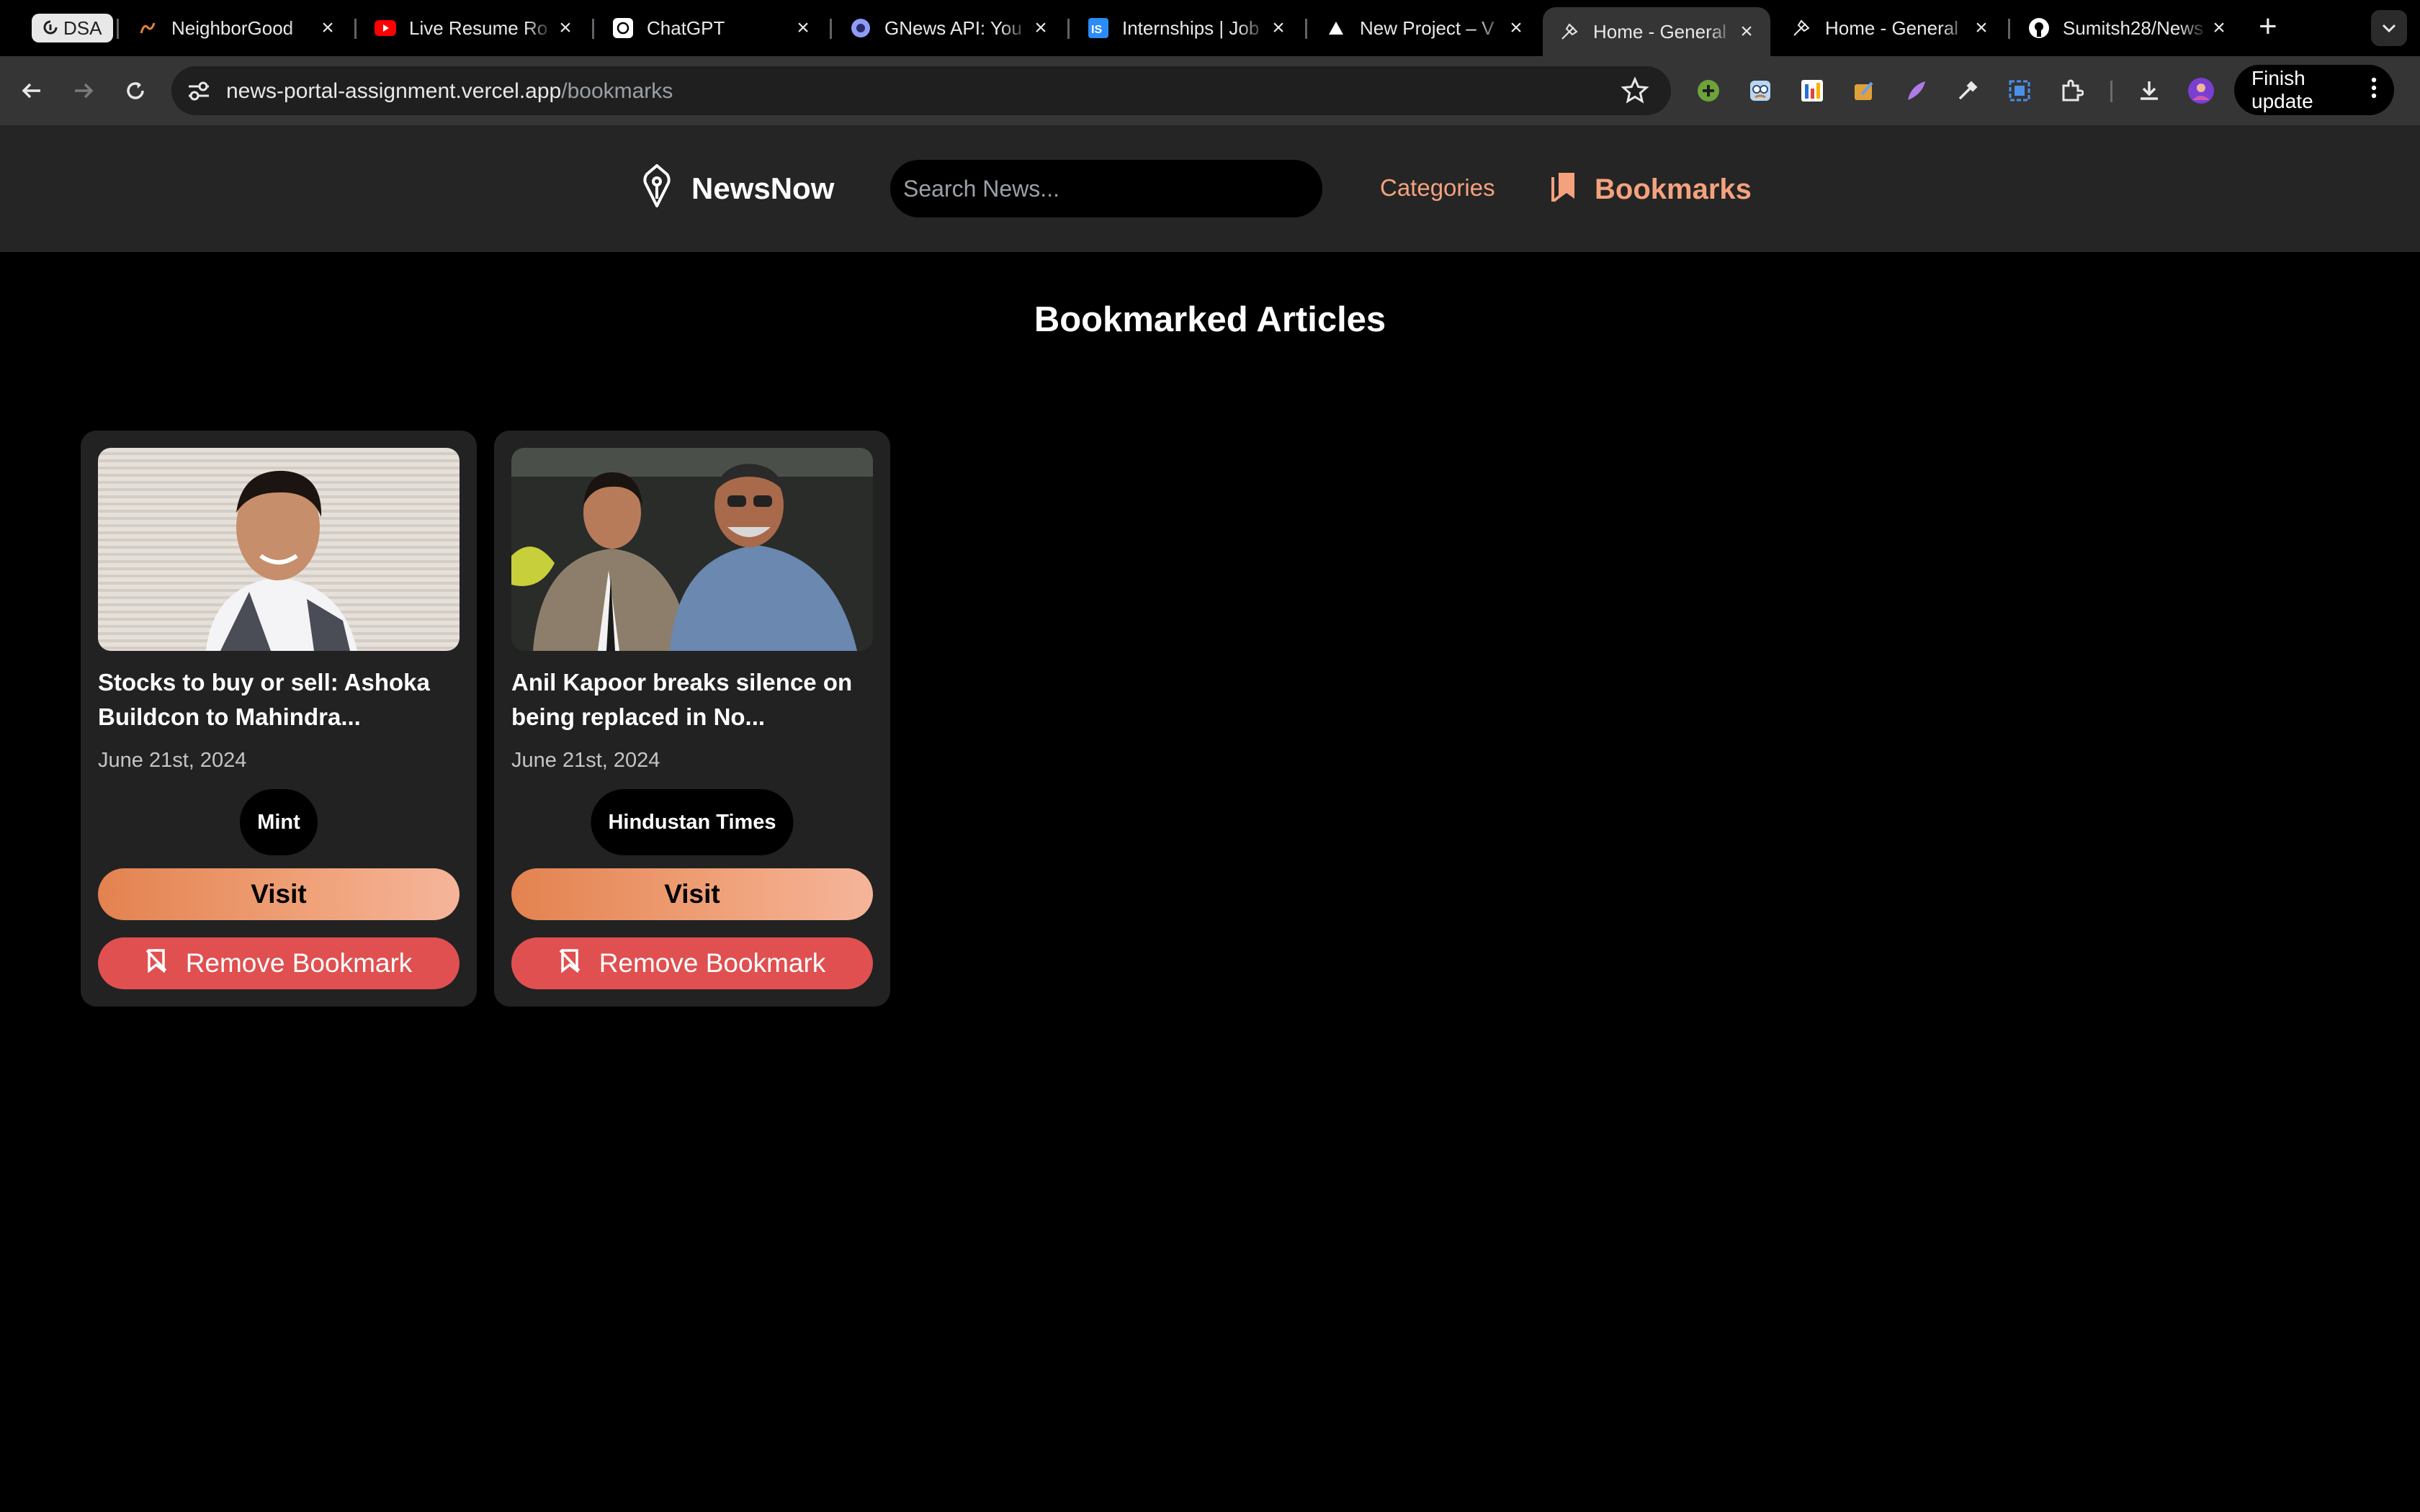  What do you see at coordinates (686, 28) in the screenshot?
I see `tab-title: ChatGPT` at bounding box center [686, 28].